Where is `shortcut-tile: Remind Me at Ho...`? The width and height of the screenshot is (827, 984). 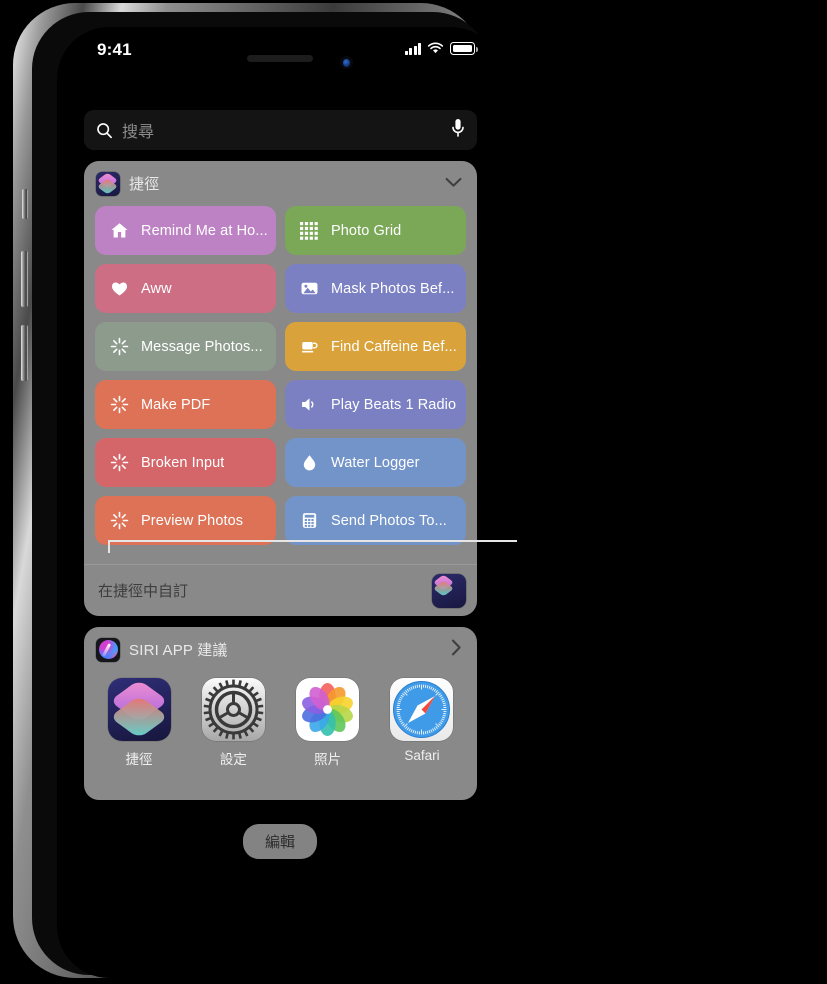 shortcut-tile: Remind Me at Ho... is located at coordinates (185, 230).